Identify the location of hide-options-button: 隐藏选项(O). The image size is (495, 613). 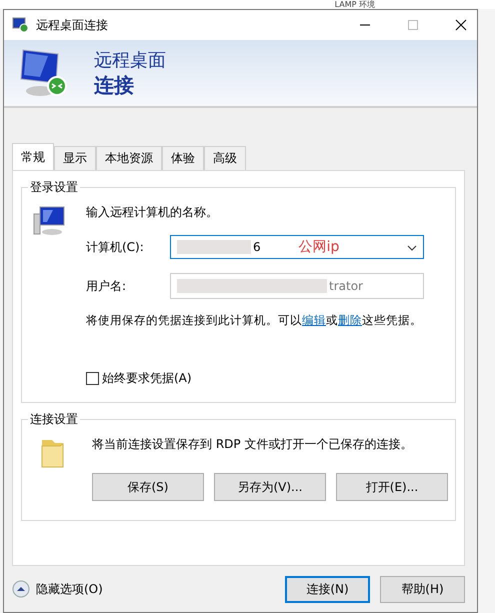
(57, 589).